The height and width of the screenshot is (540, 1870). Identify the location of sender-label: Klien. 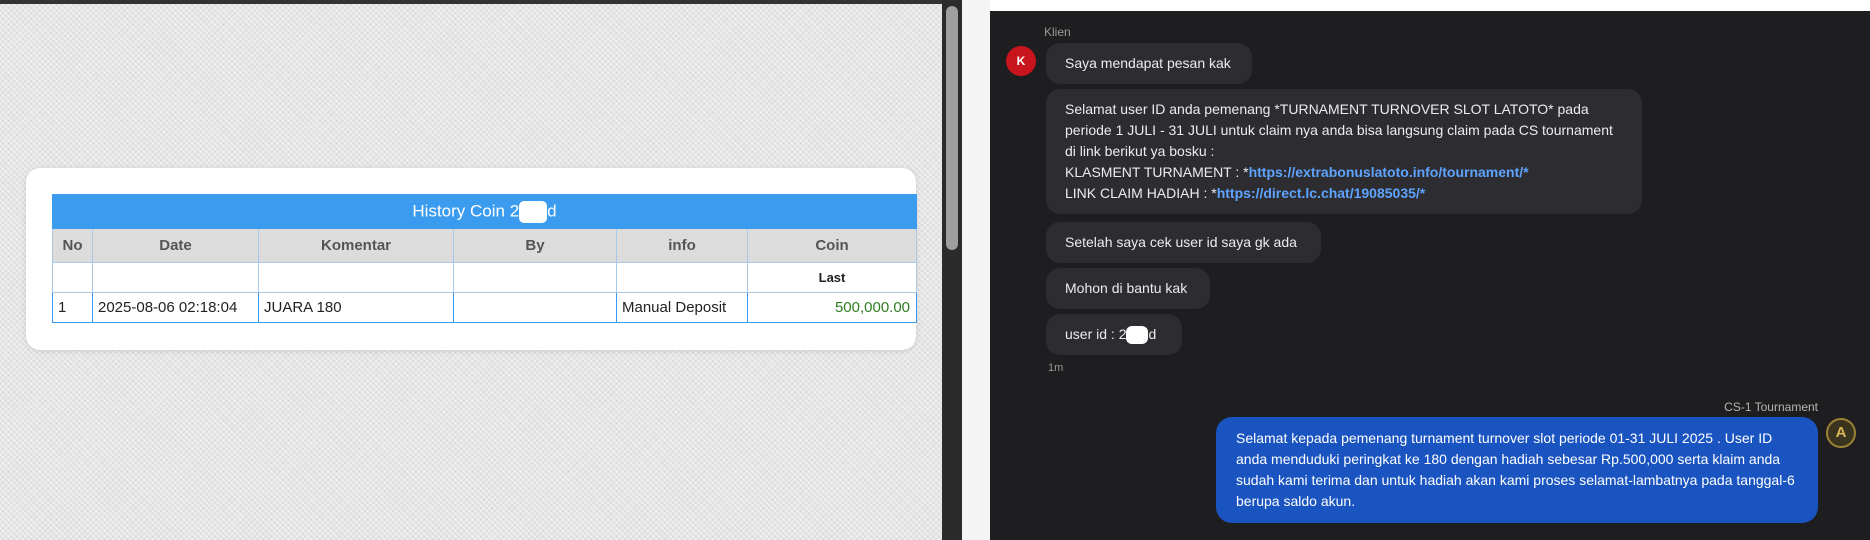
(1057, 32).